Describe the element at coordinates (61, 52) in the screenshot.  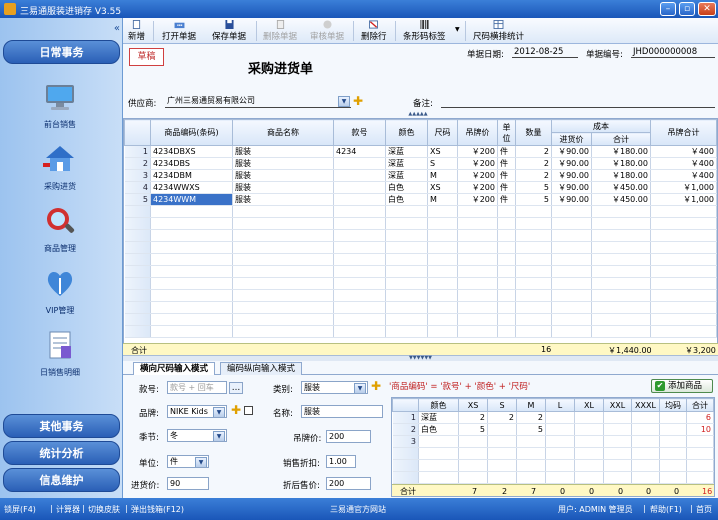
I see `sidebar-header-daily: 日常事务` at that location.